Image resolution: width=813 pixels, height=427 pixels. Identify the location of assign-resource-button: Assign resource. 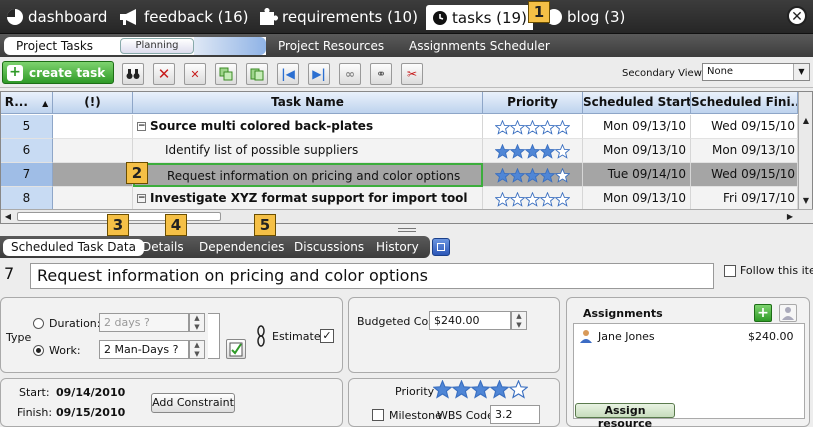
(625, 415).